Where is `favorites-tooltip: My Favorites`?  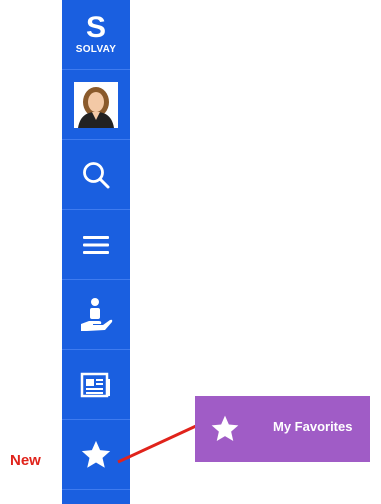
favorites-tooltip: My Favorites is located at coordinates (282, 429).